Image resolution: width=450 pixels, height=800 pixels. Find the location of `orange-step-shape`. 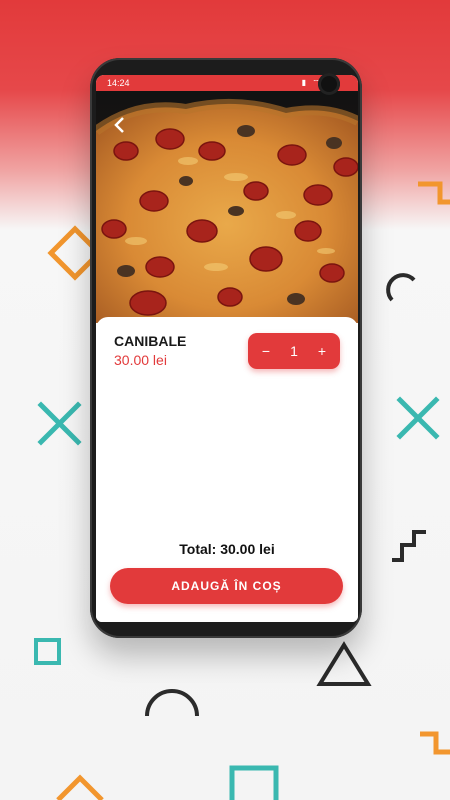

orange-step-shape is located at coordinates (434, 193).